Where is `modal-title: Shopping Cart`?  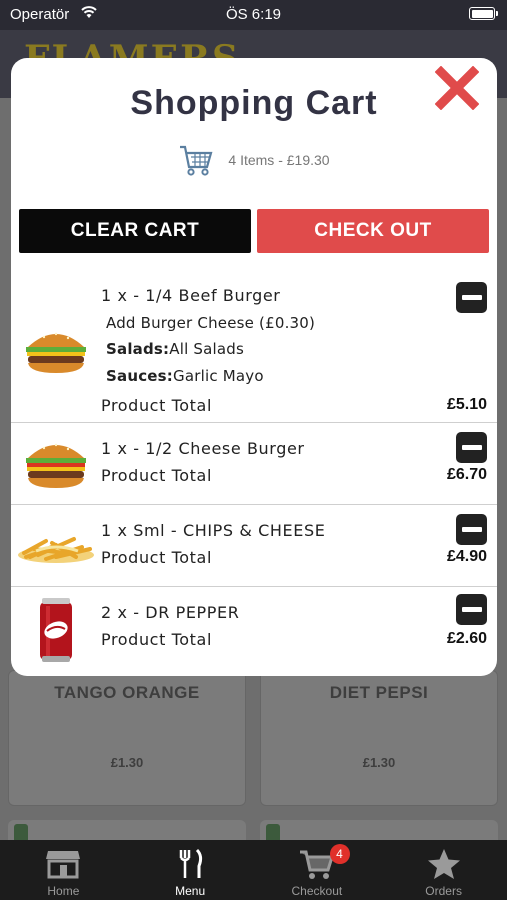 modal-title: Shopping Cart is located at coordinates (254, 103).